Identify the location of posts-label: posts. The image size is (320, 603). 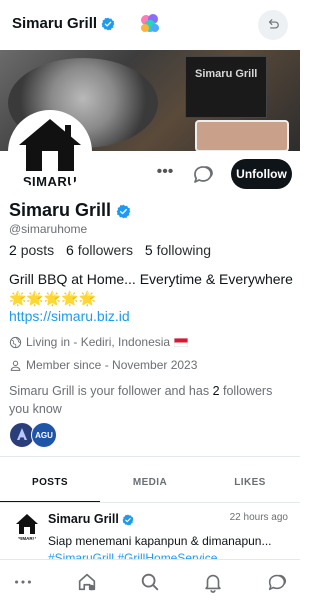
(37, 250).